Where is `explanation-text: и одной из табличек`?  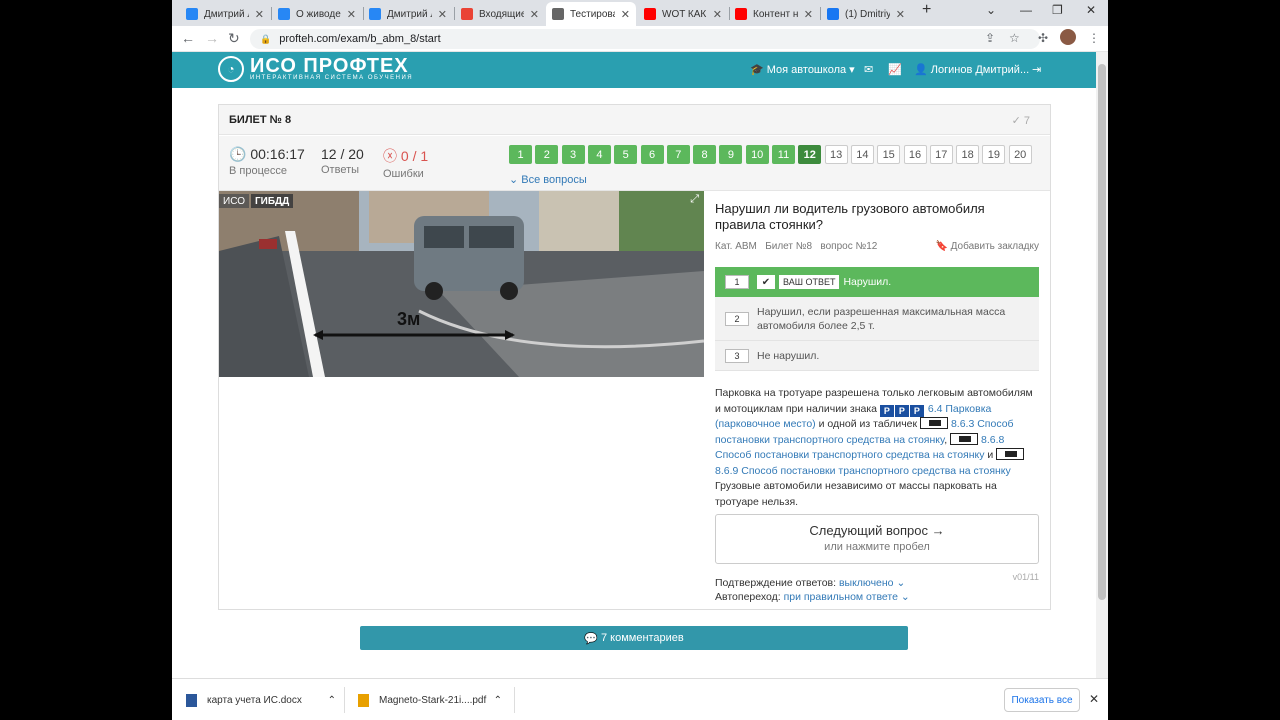
explanation-text: и одной из табличек is located at coordinates (868, 424).